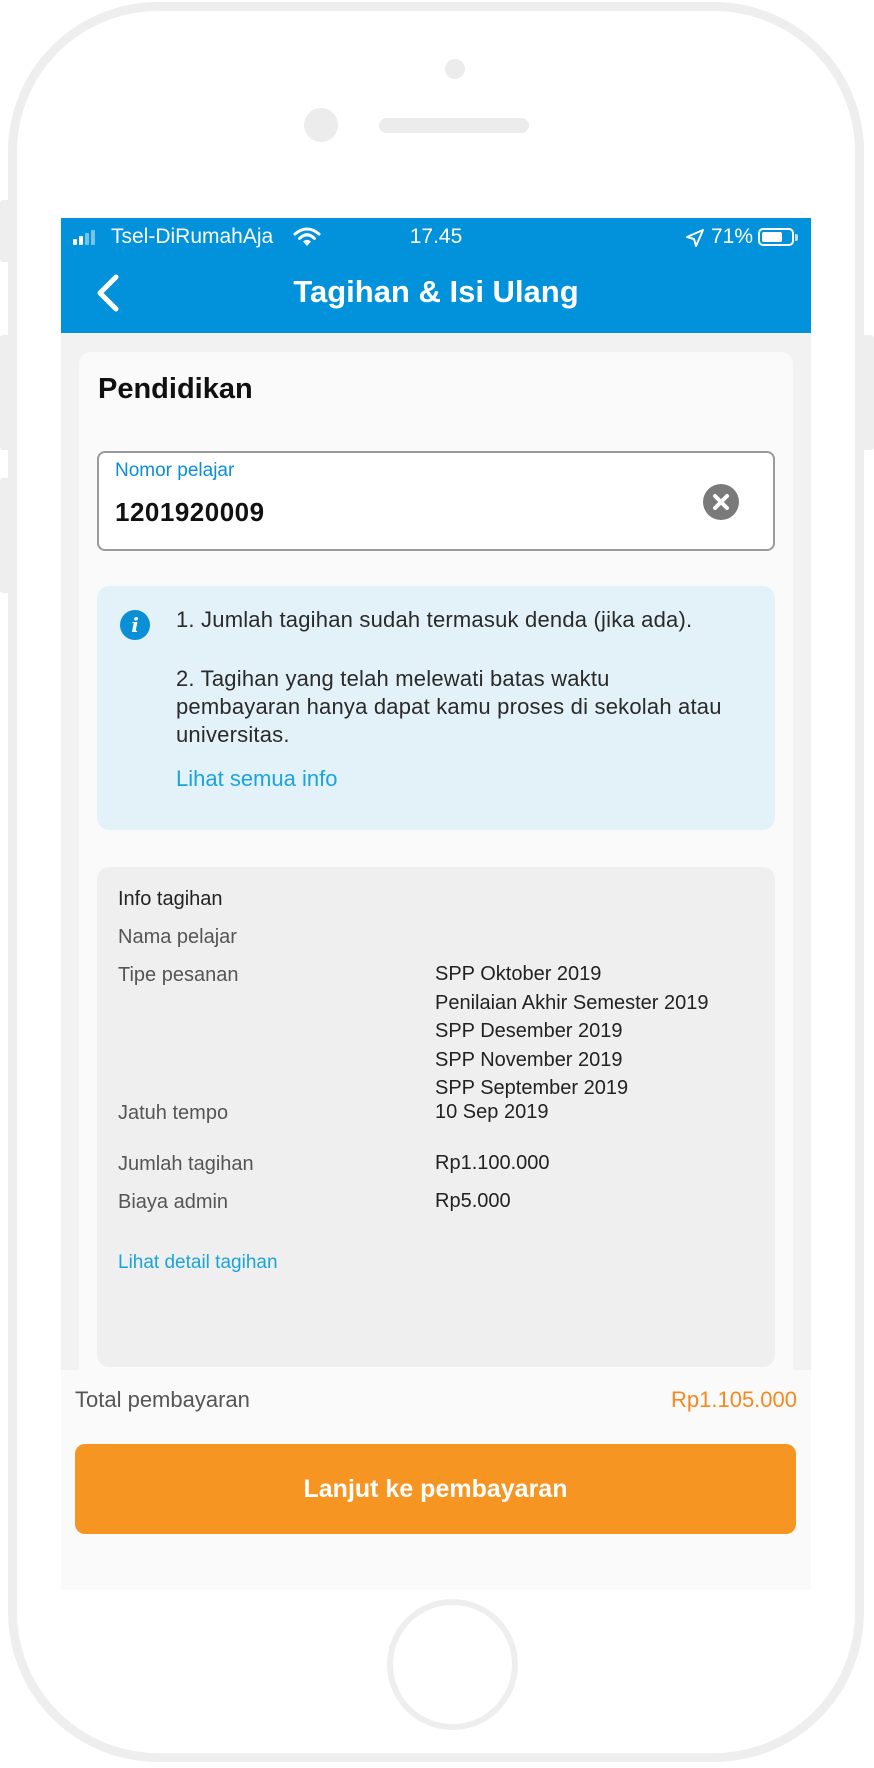  What do you see at coordinates (198, 1263) in the screenshot?
I see `bill-detail-link: Lihat detail tagihan` at bounding box center [198, 1263].